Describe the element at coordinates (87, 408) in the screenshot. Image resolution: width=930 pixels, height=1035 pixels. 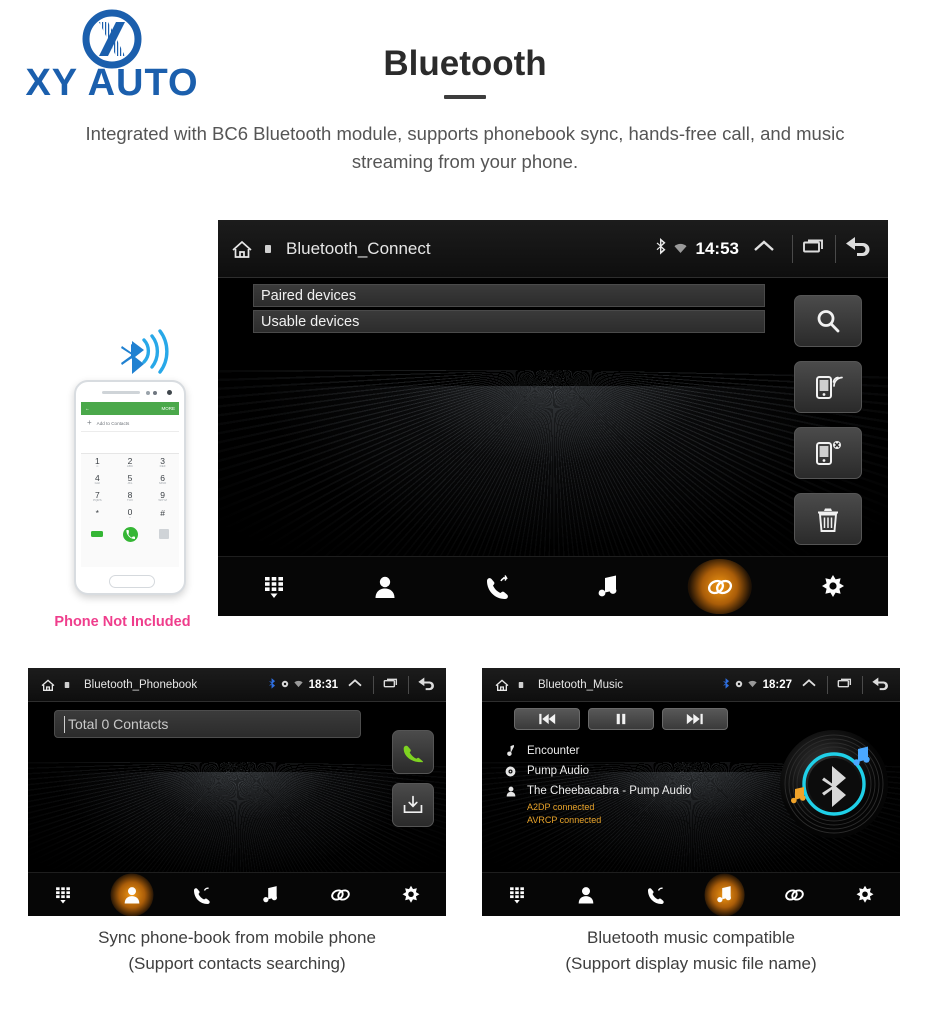
I see `back-arrow-icon: ←` at that location.